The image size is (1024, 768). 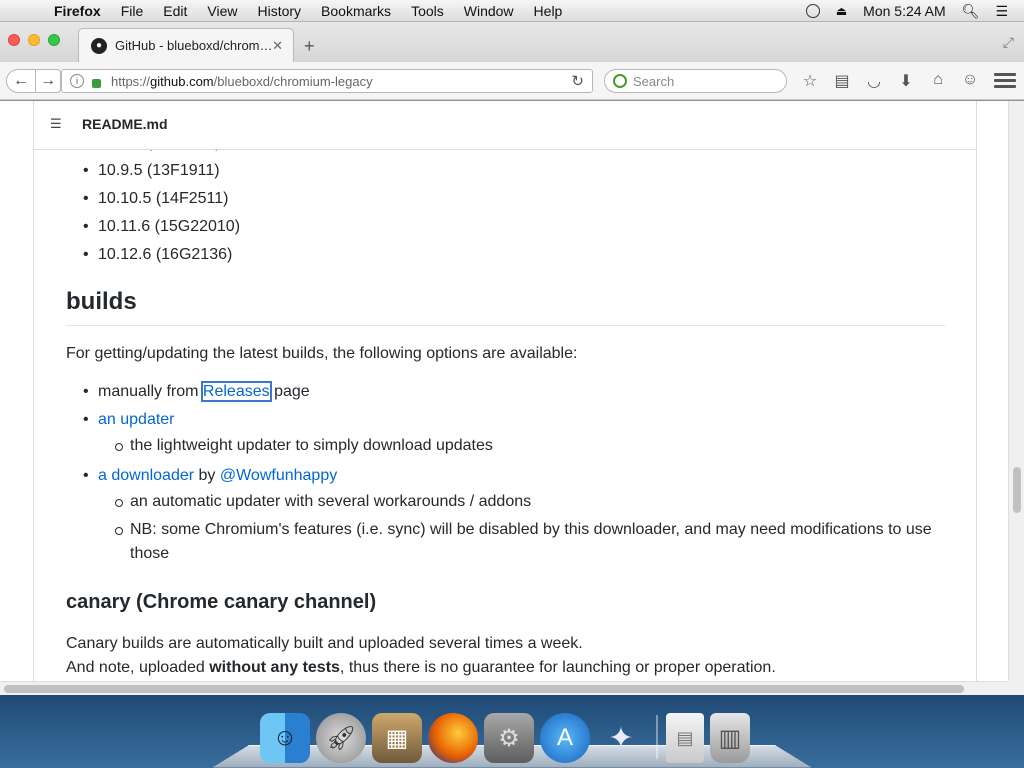 I want to click on manual-suffix: page, so click(x=289, y=391).